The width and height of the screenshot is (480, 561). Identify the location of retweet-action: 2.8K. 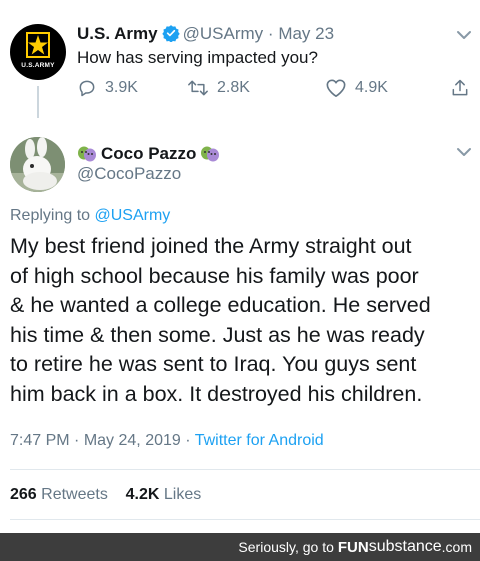
(218, 88).